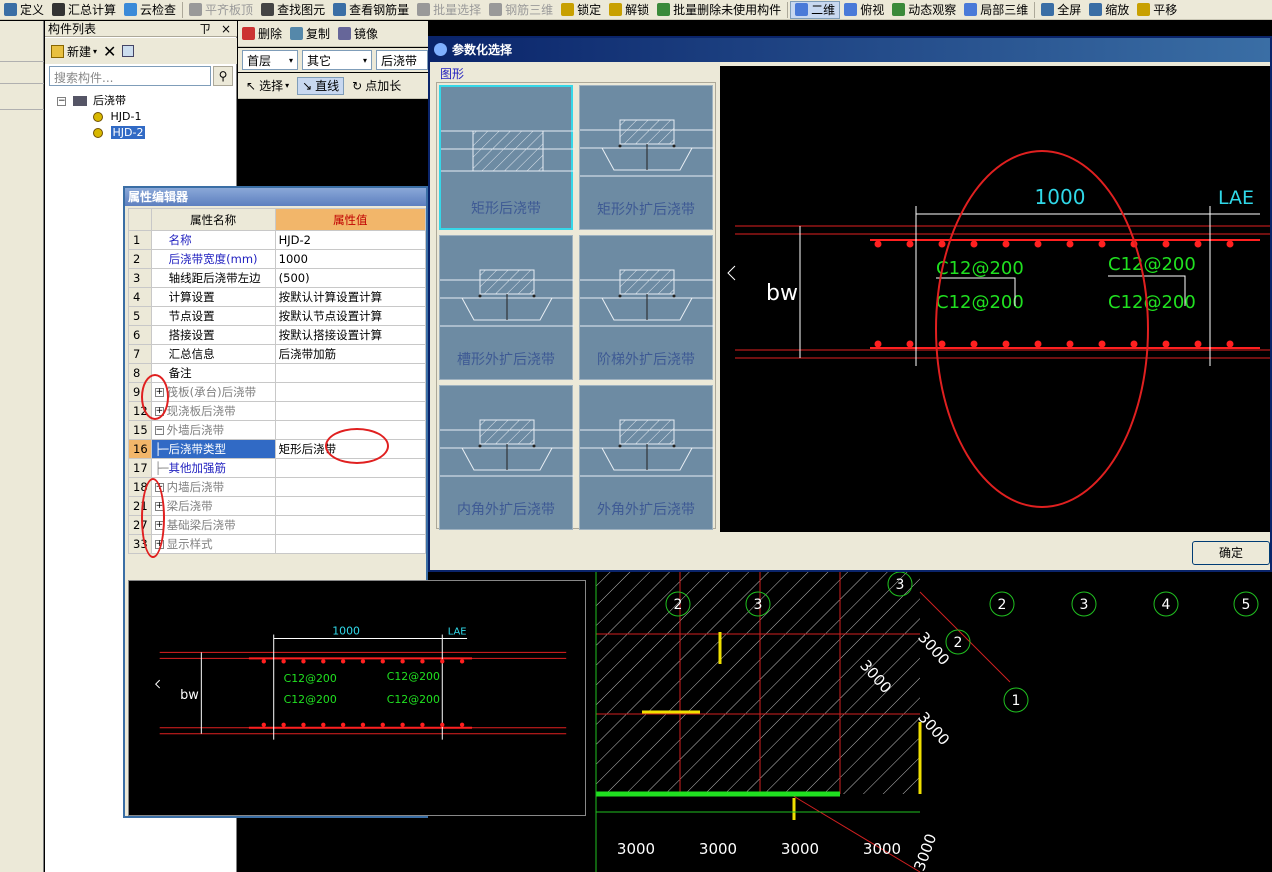 The height and width of the screenshot is (872, 1272). Describe the element at coordinates (140, 259) in the screenshot. I see `row-number: 2` at that location.